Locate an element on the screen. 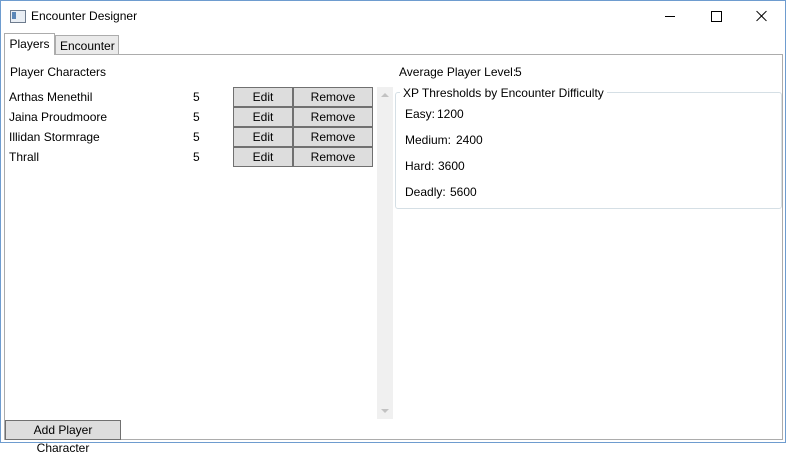 The height and width of the screenshot is (457, 786). easy-label: Easy: is located at coordinates (420, 114).